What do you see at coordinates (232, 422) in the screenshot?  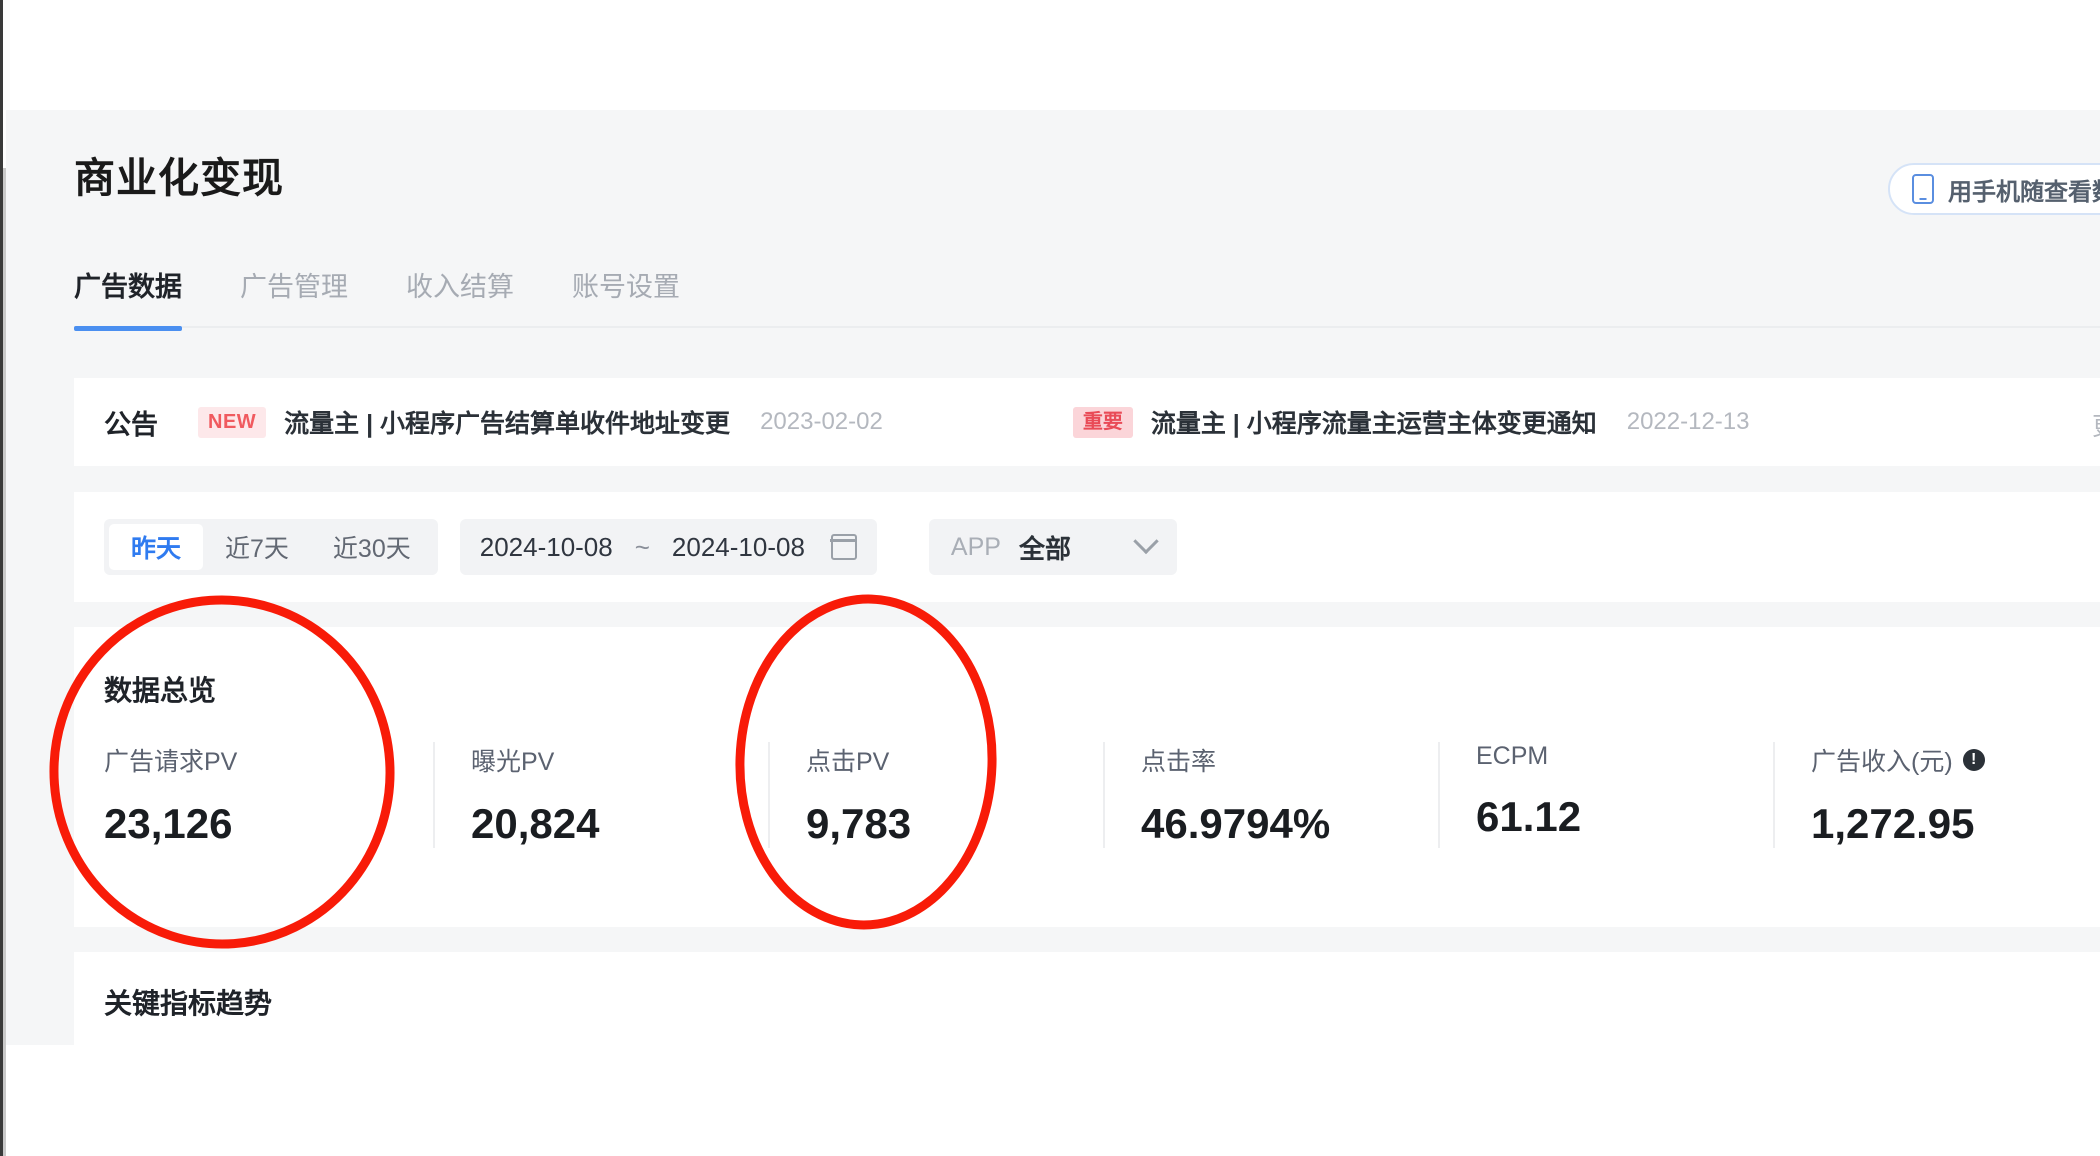 I see `badge-new: NEW` at bounding box center [232, 422].